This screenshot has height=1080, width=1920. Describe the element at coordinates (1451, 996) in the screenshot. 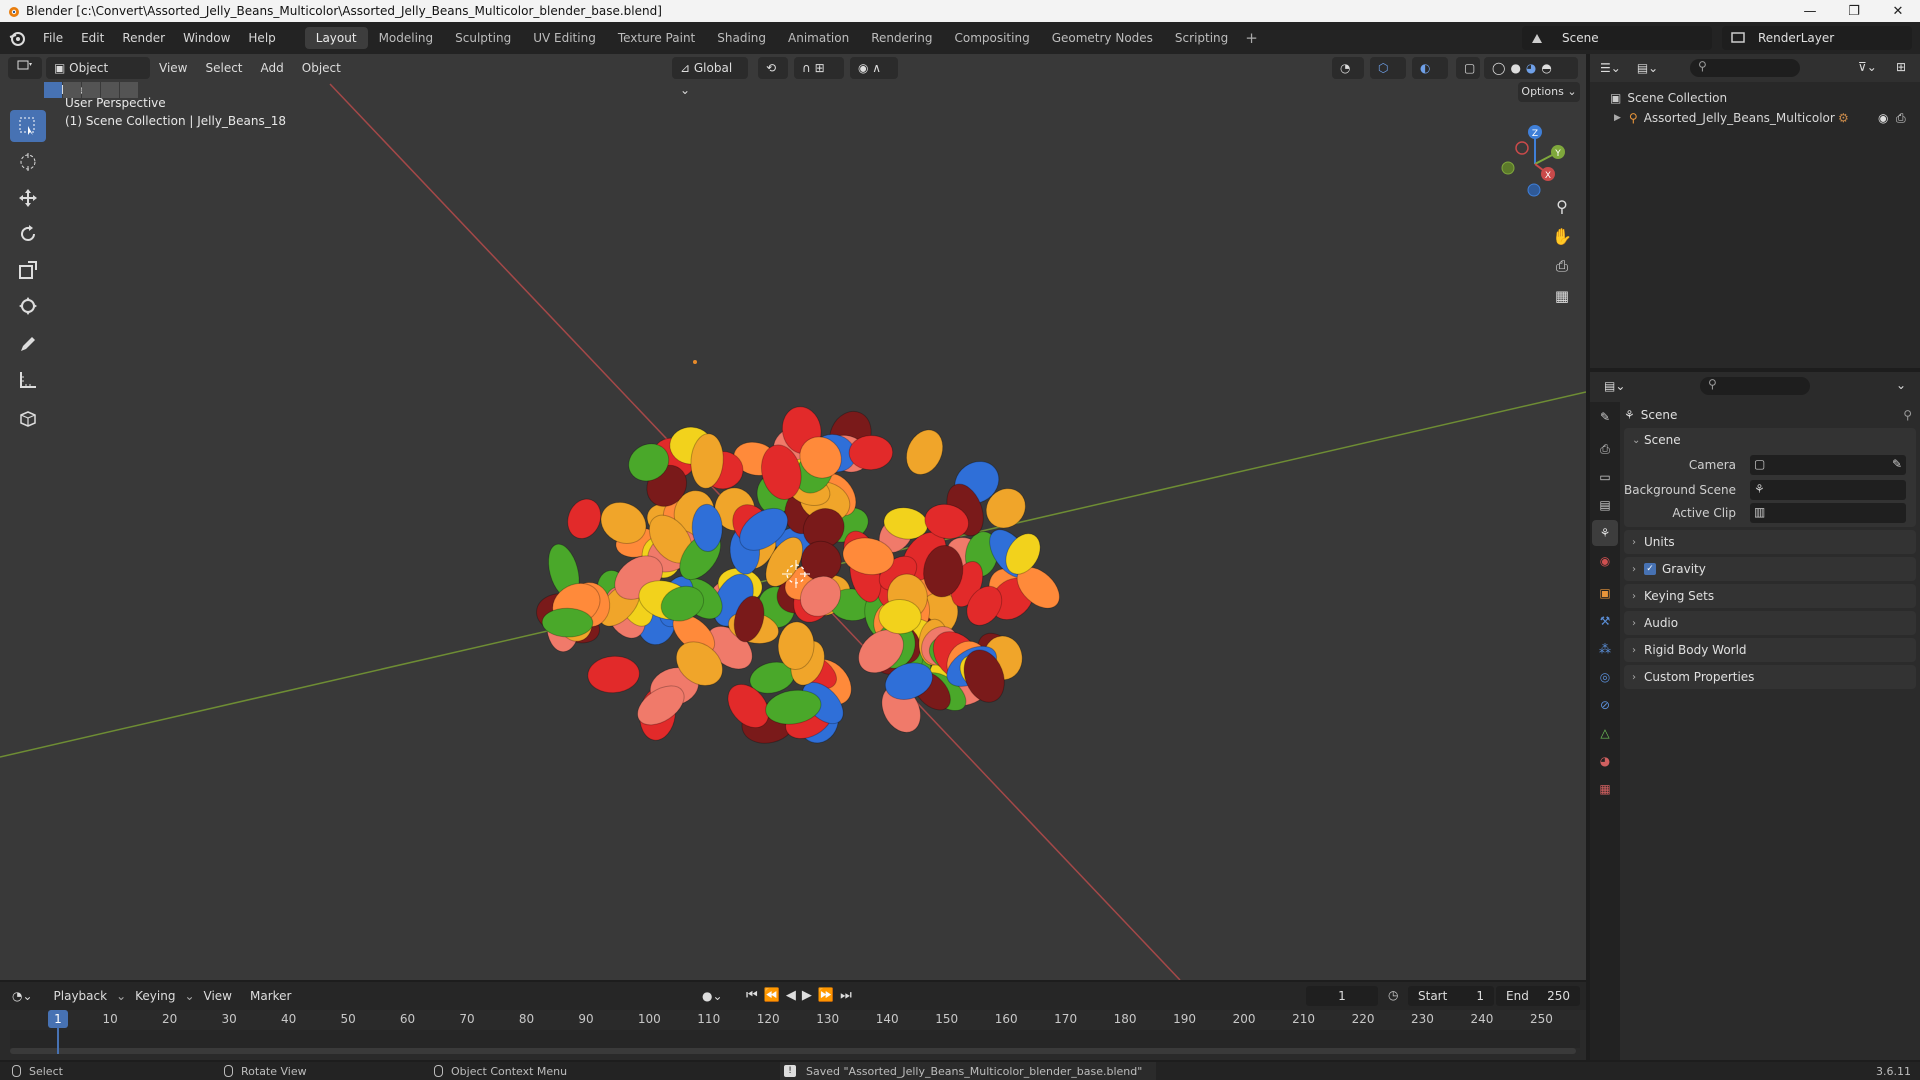

I see `start-frame-field: Start 1` at that location.